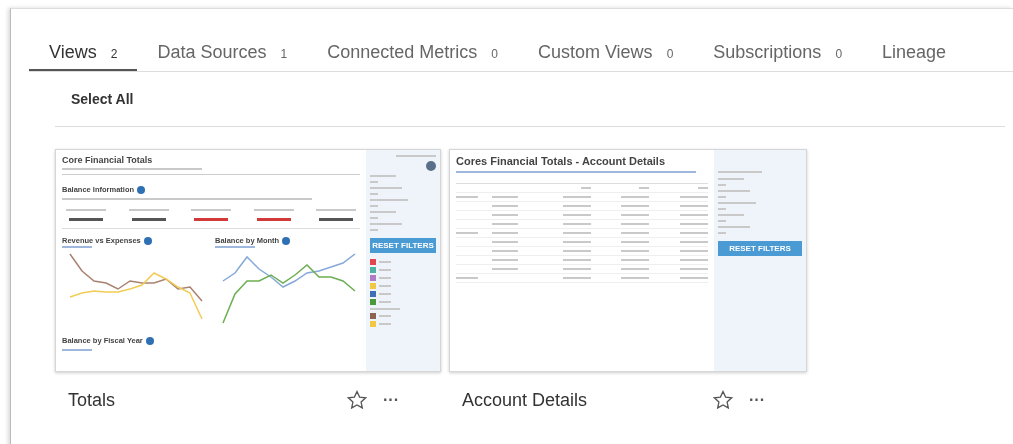 The width and height of the screenshot is (1013, 444). I want to click on thumbnail-title: Core Financial Totals, so click(108, 160).